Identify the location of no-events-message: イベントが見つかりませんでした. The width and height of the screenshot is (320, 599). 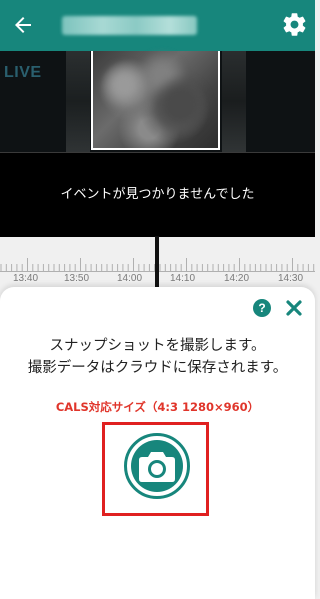
(157, 194).